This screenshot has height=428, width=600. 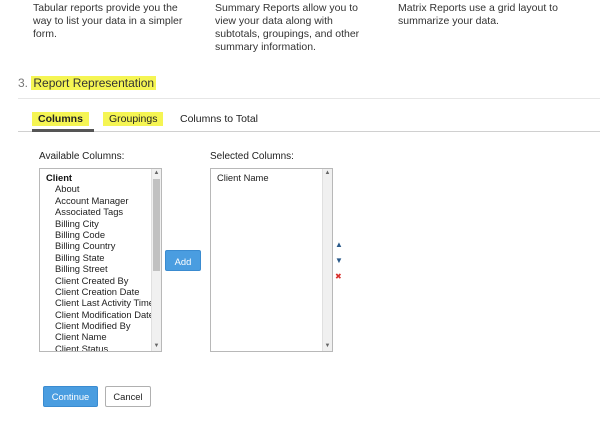 I want to click on remove-icon: ✖, so click(x=338, y=276).